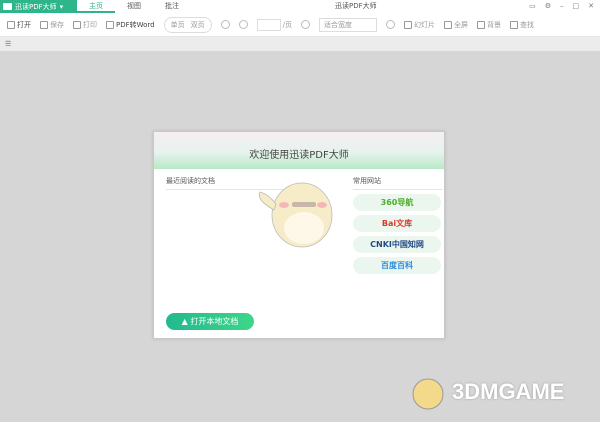 This screenshot has width=600, height=422. I want to click on fullscreen-button: 全屏, so click(456, 25).